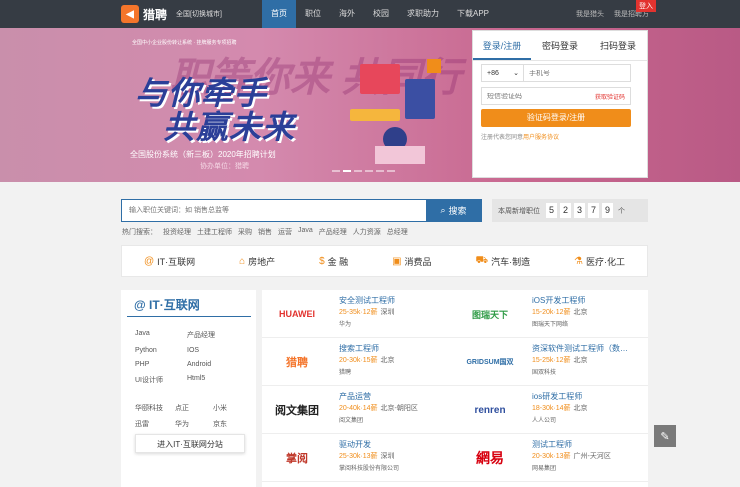 Image resolution: width=740 pixels, height=487 pixels. What do you see at coordinates (279, 14) in the screenshot?
I see `nav-home: 首页` at bounding box center [279, 14].